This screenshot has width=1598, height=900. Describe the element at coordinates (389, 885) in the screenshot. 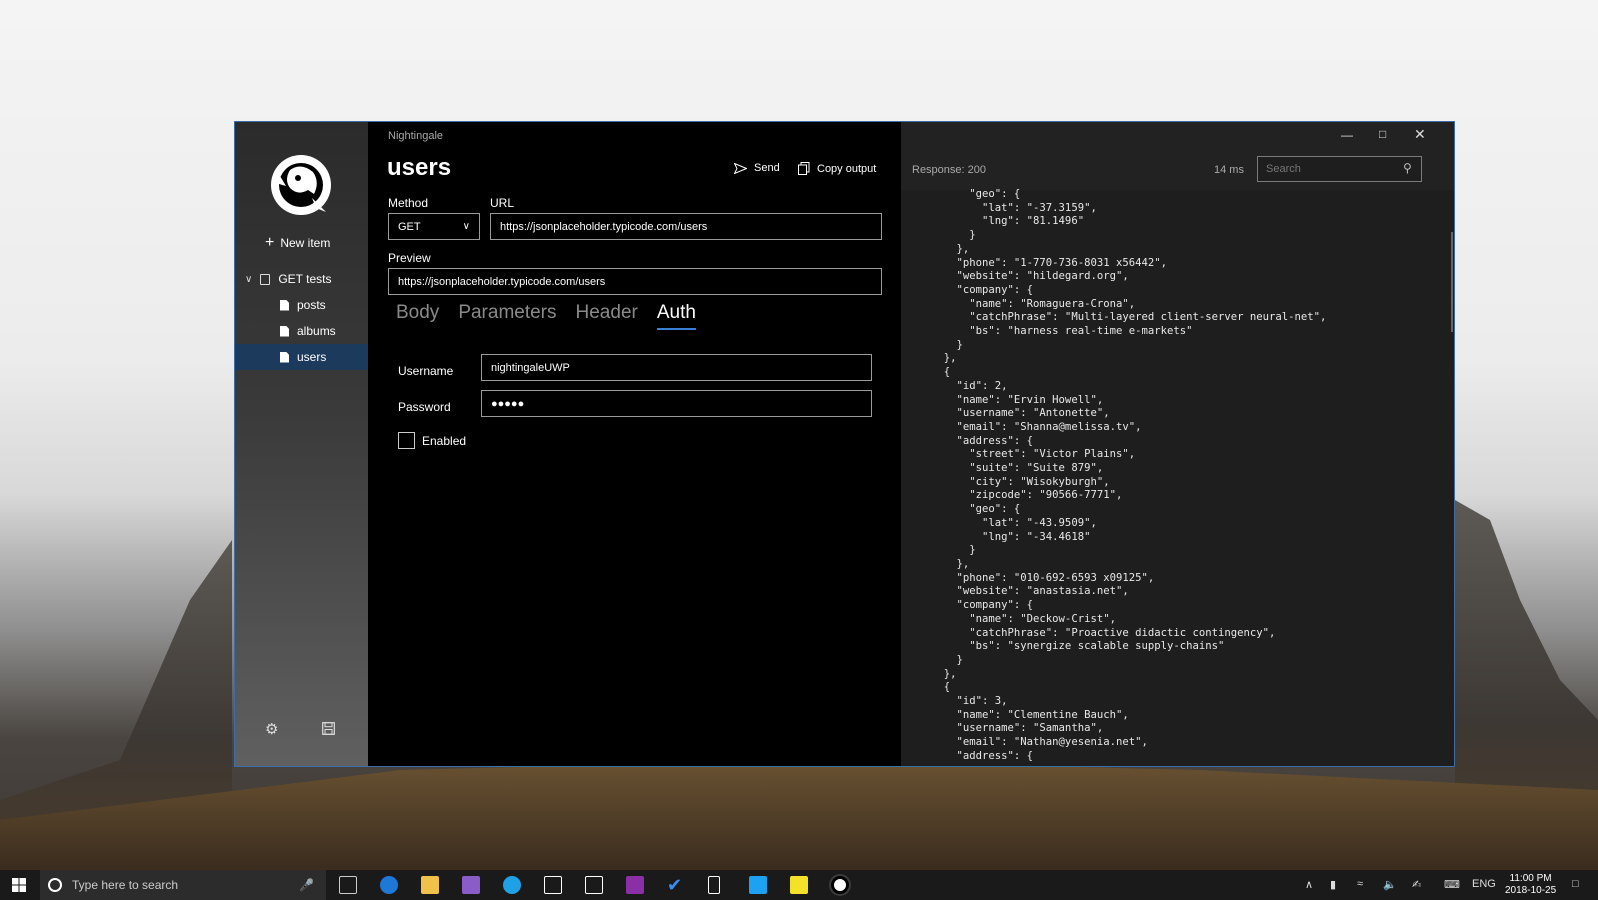

I see `edge-icon` at that location.